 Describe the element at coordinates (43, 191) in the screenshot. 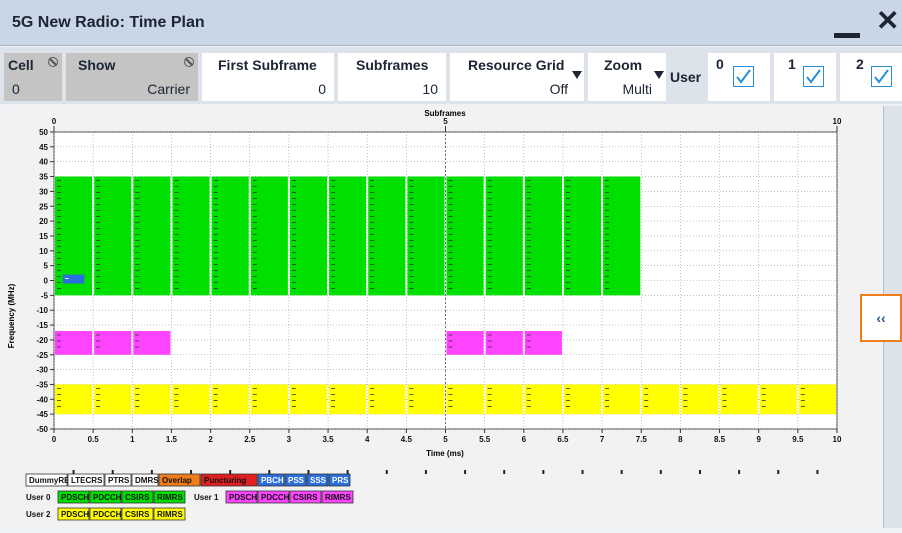

I see `y-tick-label: 30` at that location.